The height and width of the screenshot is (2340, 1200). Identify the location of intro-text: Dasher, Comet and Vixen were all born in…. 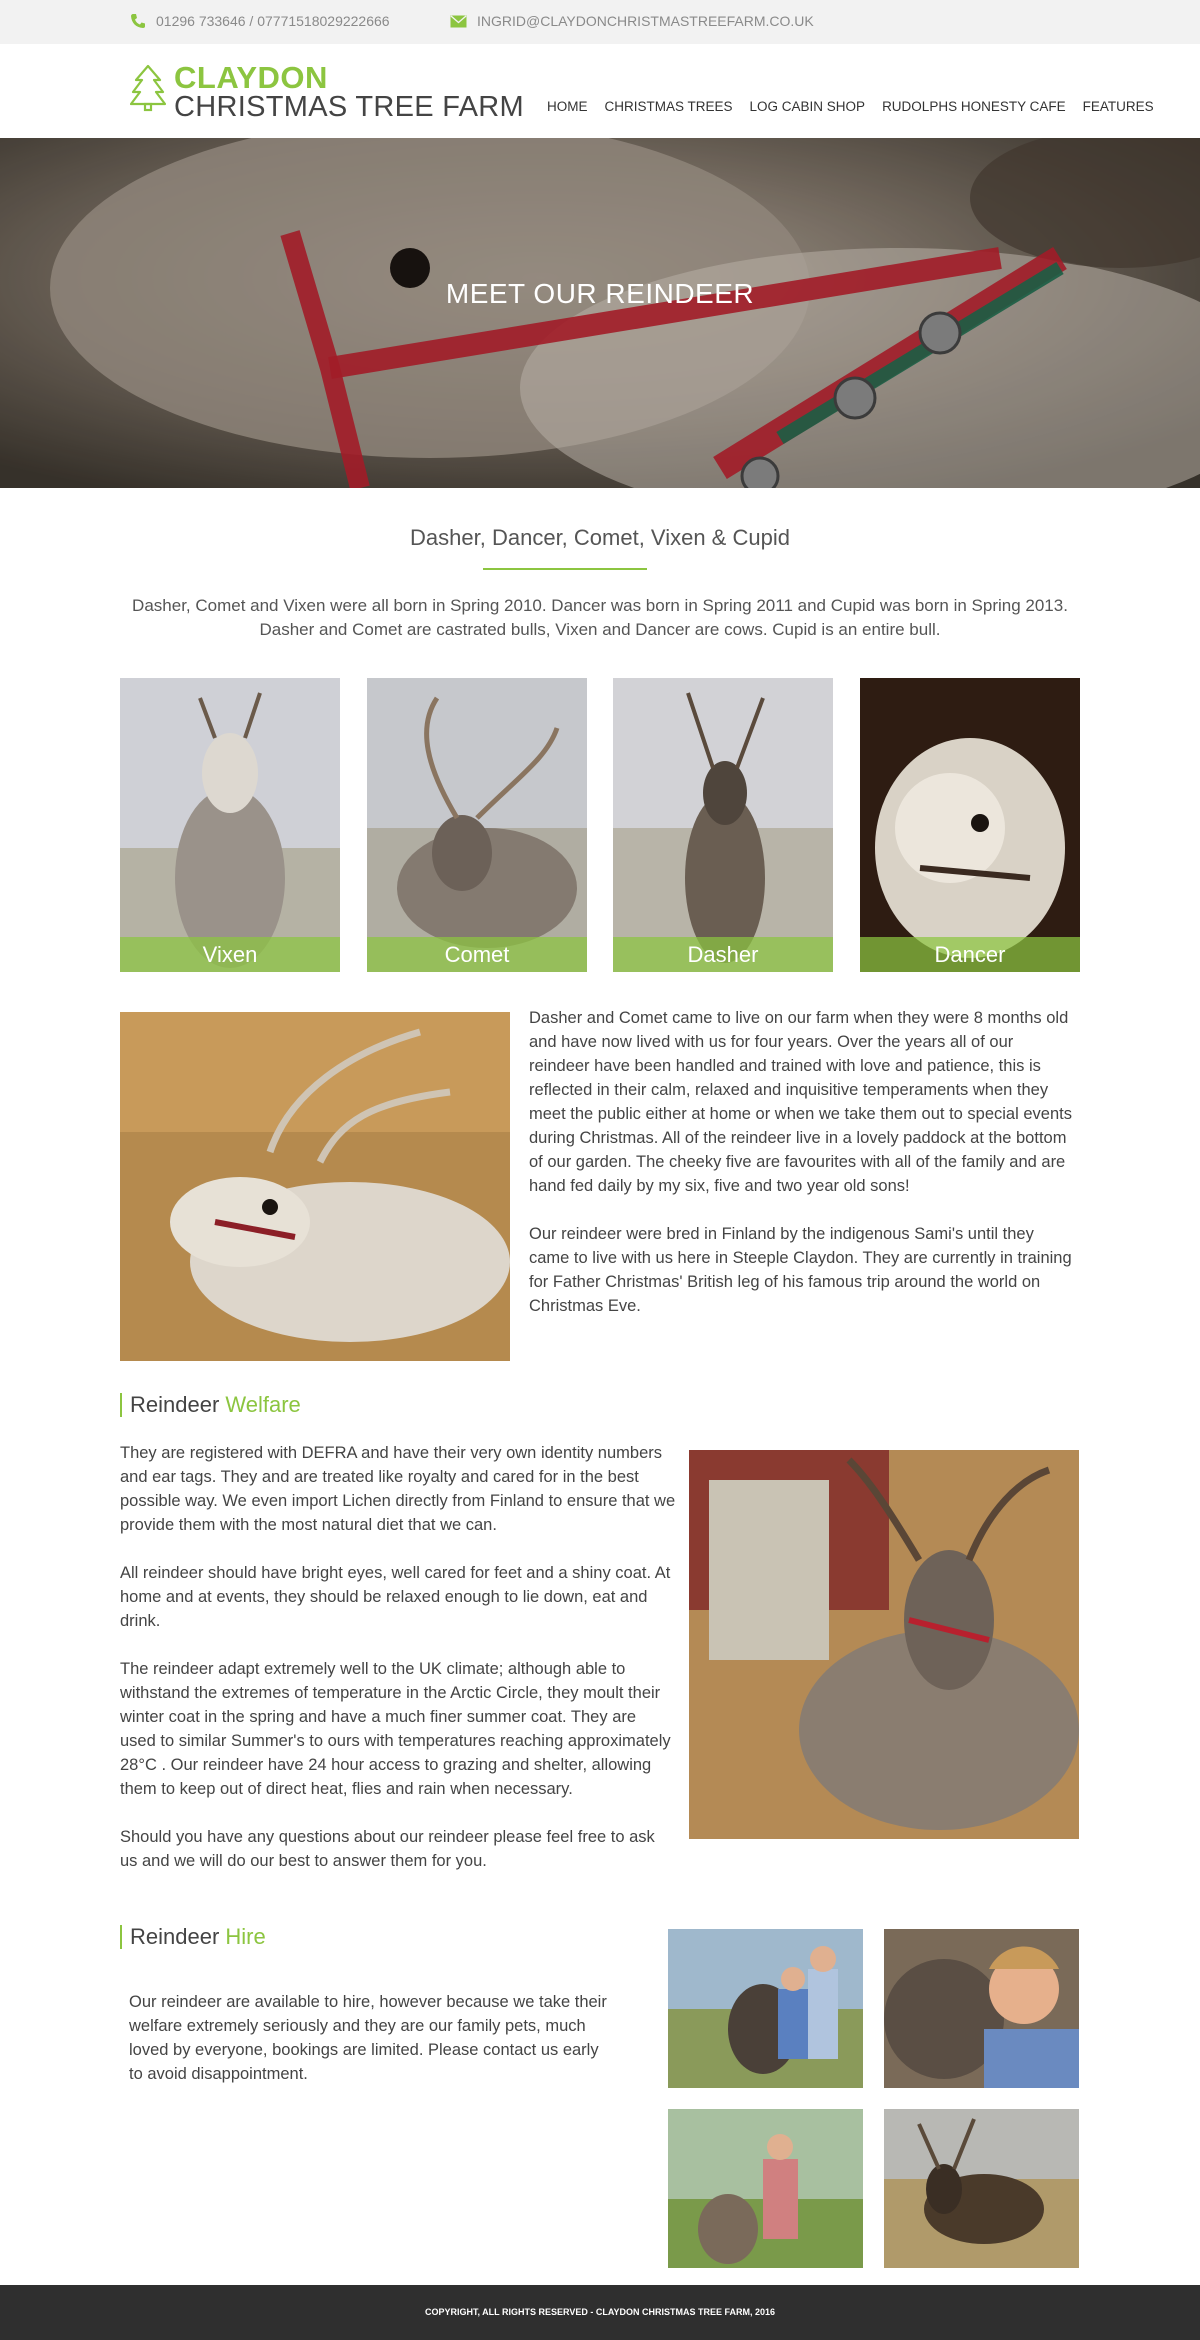
(600, 618).